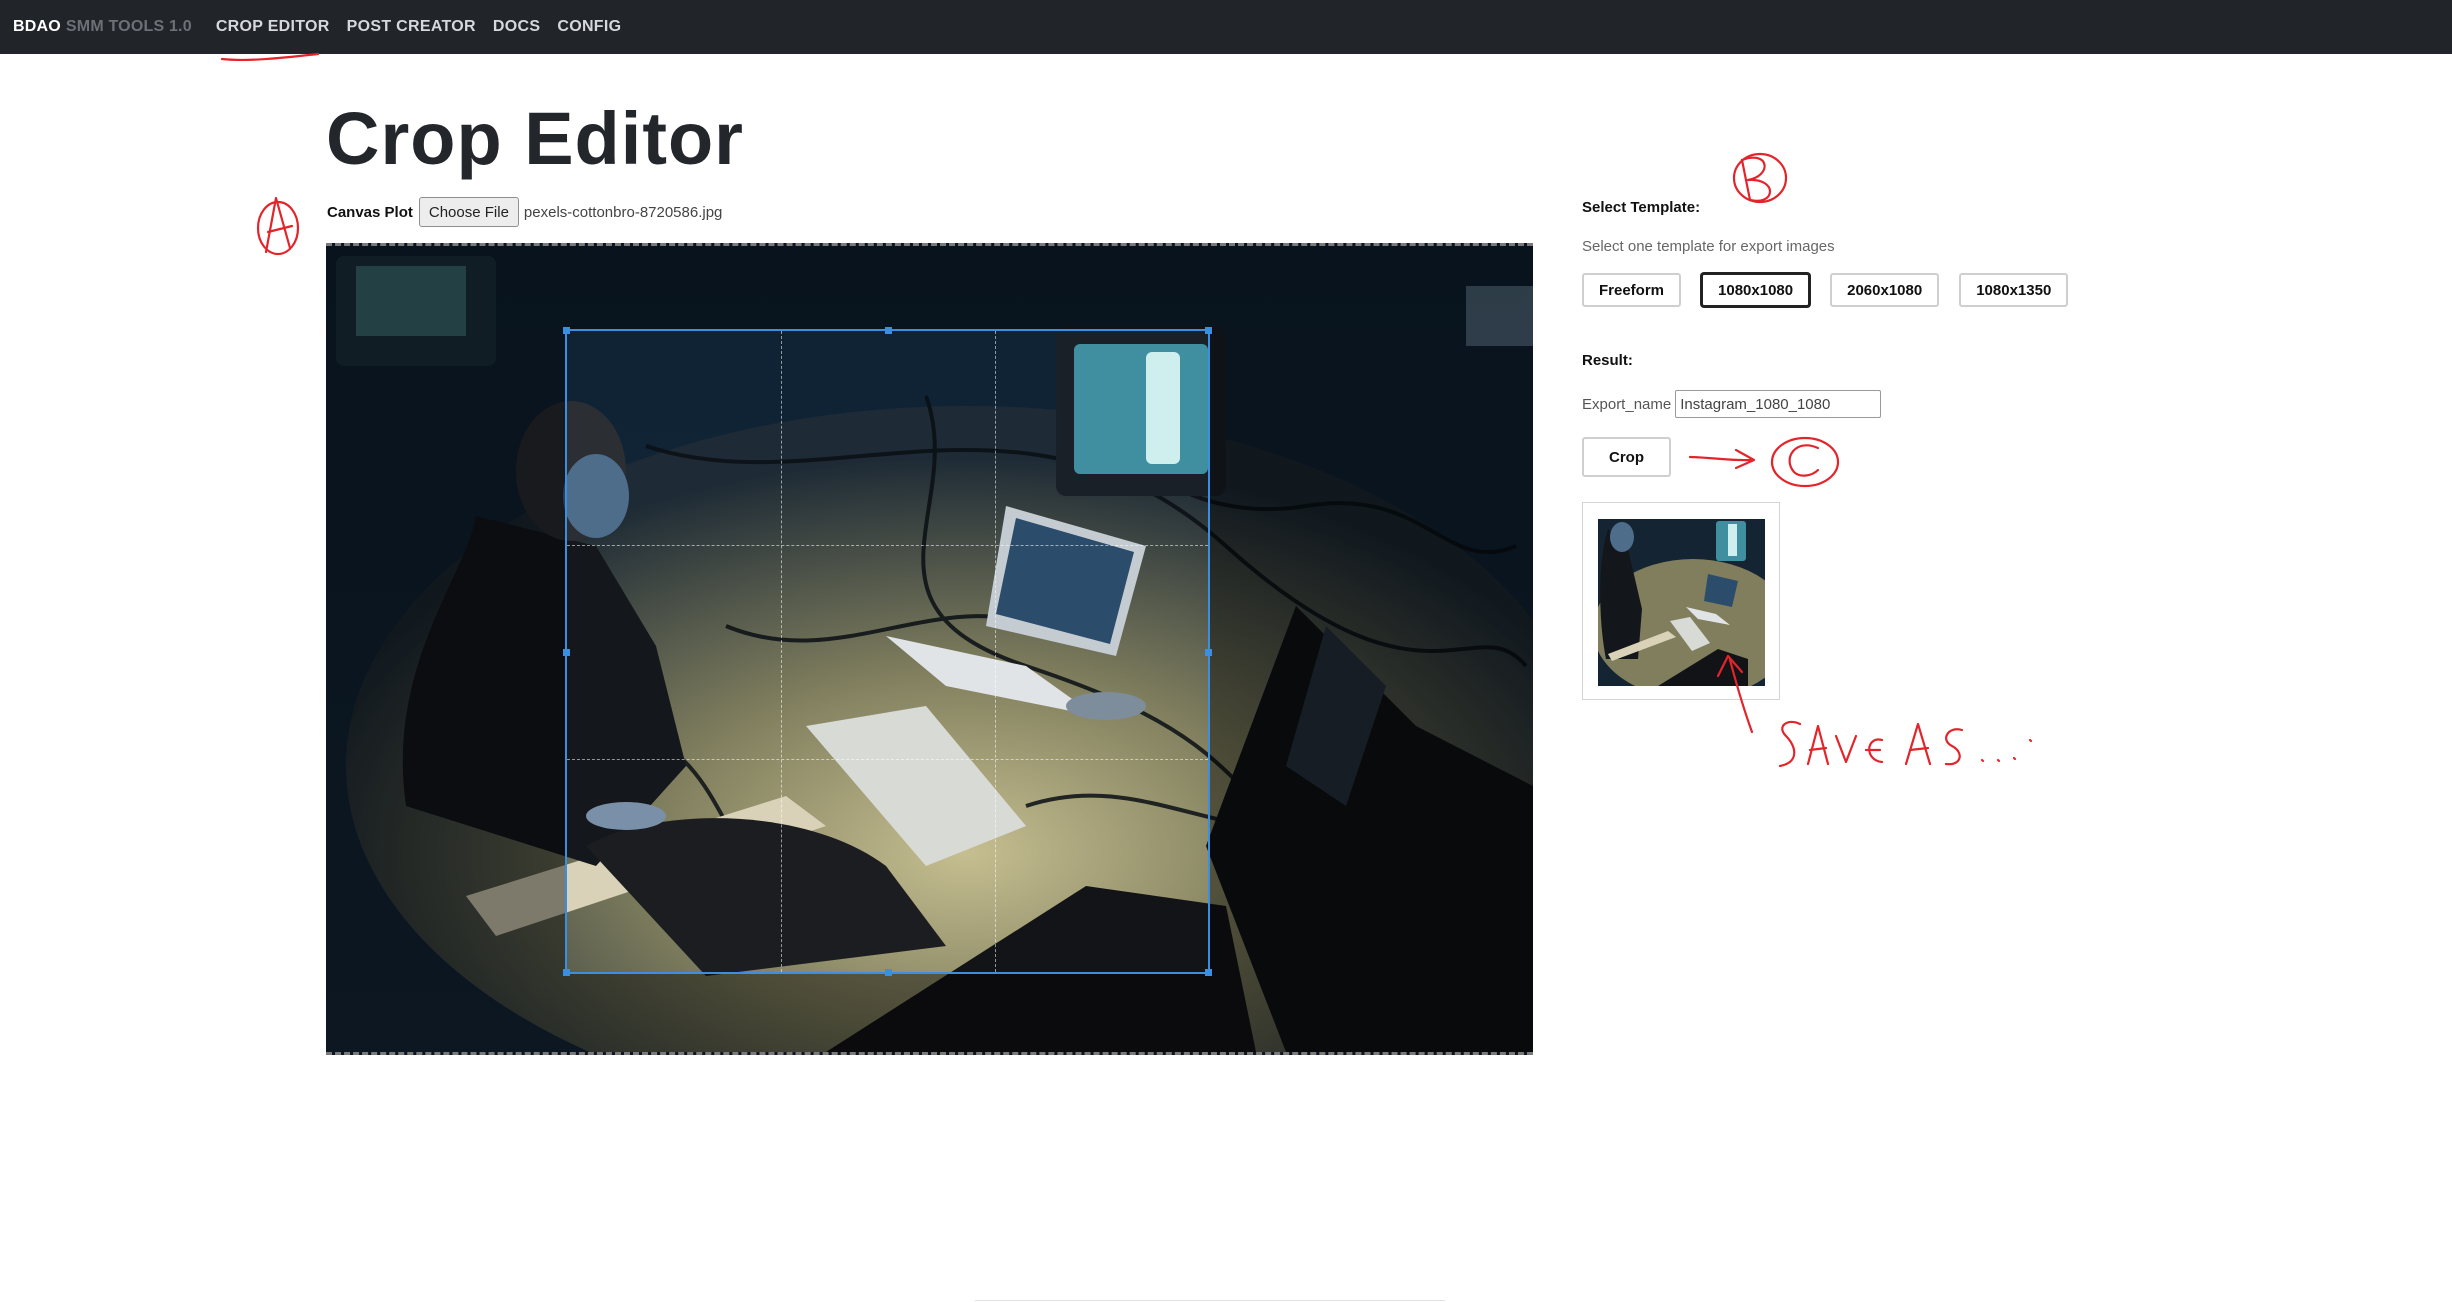 The height and width of the screenshot is (1302, 2452). Describe the element at coordinates (1885, 290) in the screenshot. I see `template-2060x1080-button: 2060x1080` at that location.